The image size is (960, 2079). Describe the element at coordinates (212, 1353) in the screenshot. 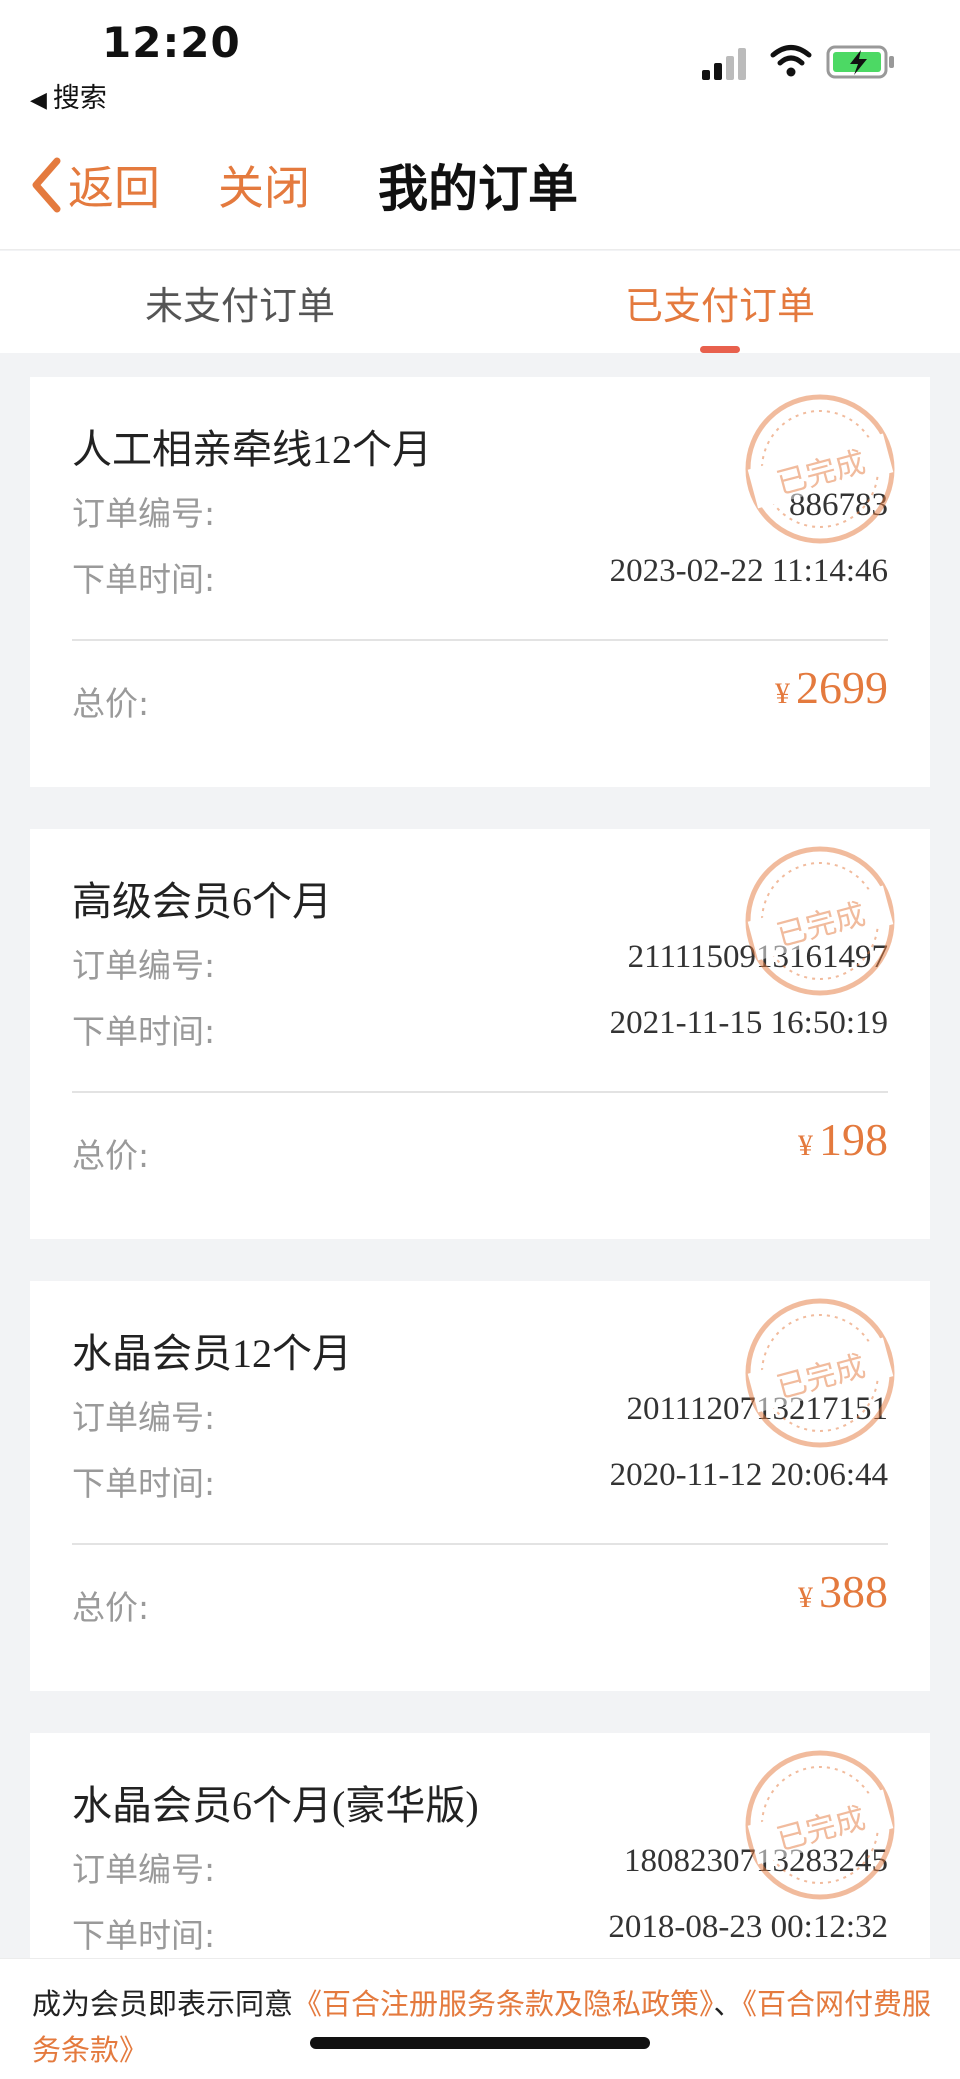

I see `order-product-name: 水晶会员12个月` at that location.